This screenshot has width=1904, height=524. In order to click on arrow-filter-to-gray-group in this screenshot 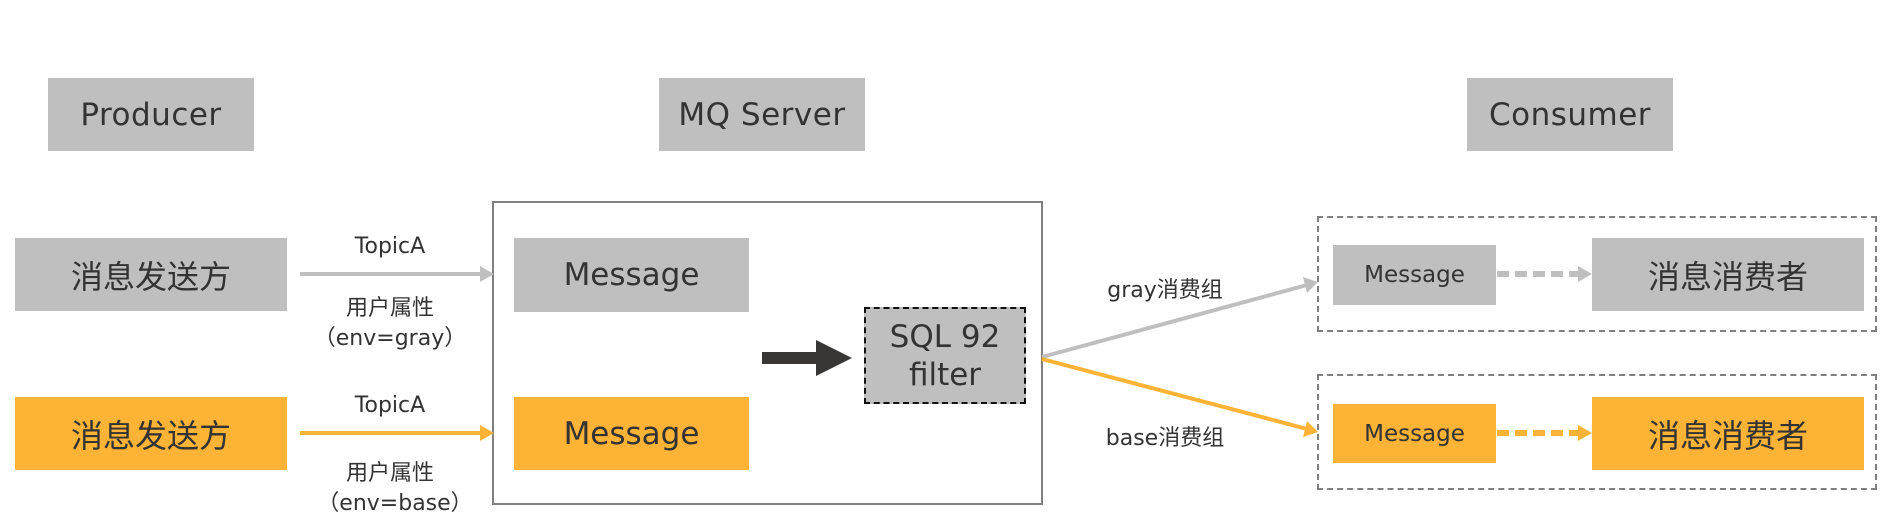, I will do `click(1179, 318)`.